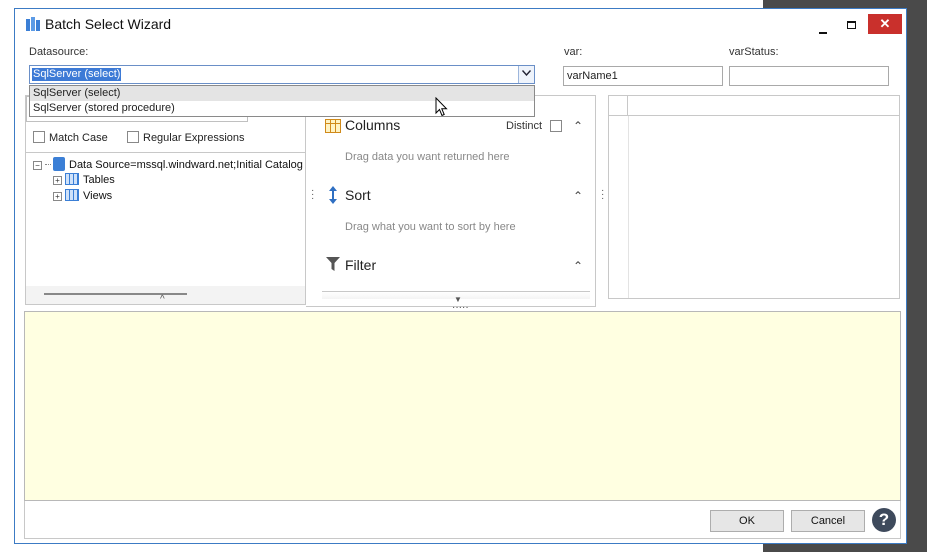 This screenshot has height=552, width=927. Describe the element at coordinates (573, 52) in the screenshot. I see `var-label: var:` at that location.